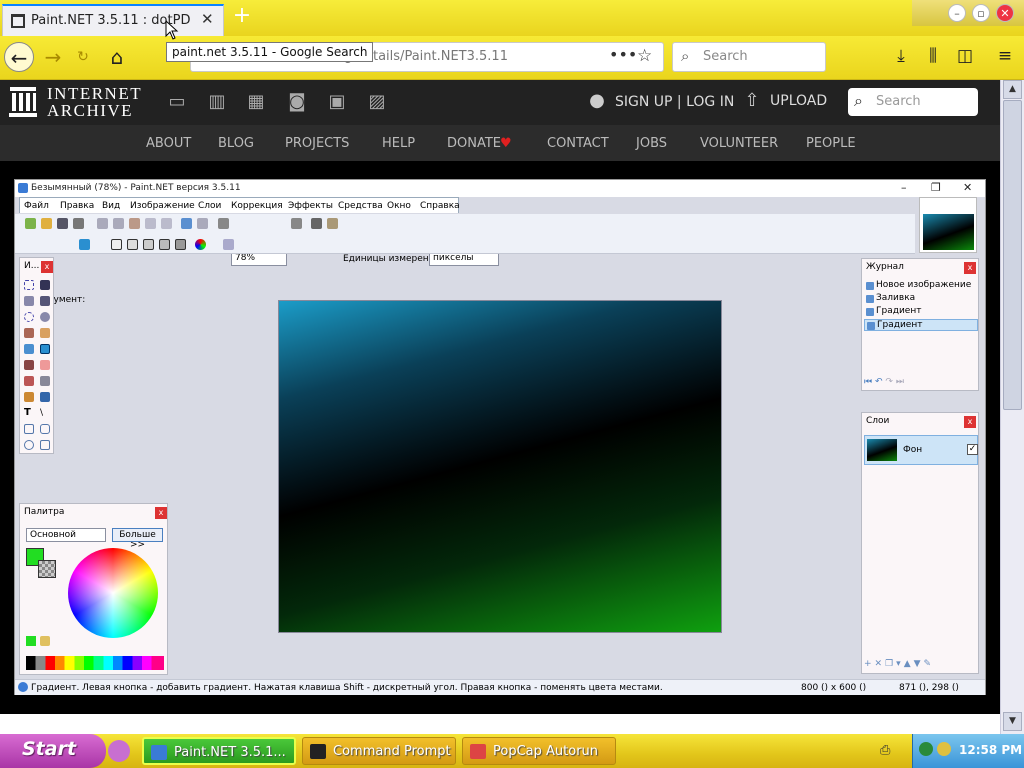 Image resolution: width=1024 pixels, height=768 pixels. What do you see at coordinates (118, 223) in the screenshot?
I see `copy-icon` at bounding box center [118, 223].